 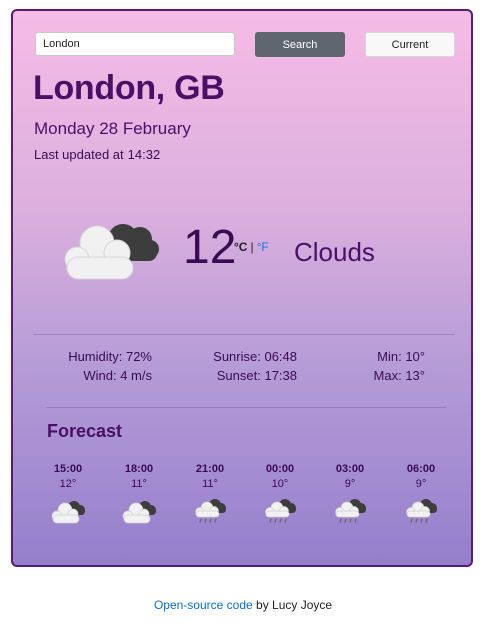 What do you see at coordinates (210, 493) in the screenshot?
I see `forecast-item: 21:00 11°` at bounding box center [210, 493].